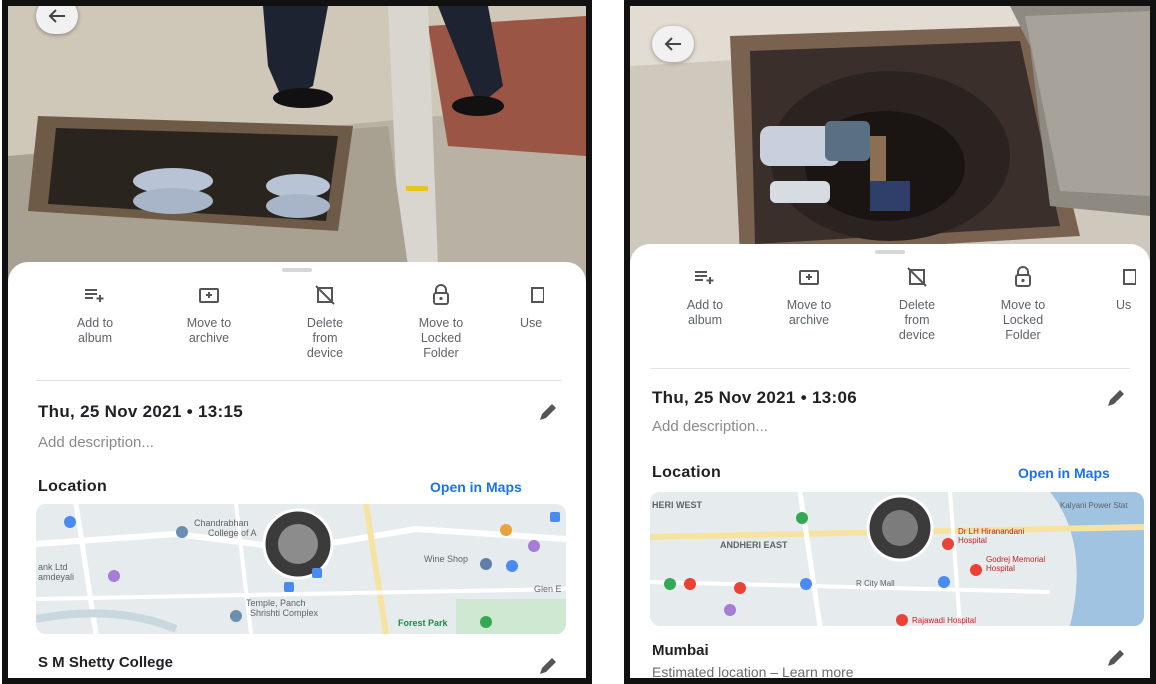 This screenshot has width=1156, height=684. Describe the element at coordinates (677, 505) in the screenshot. I see `map-label: HERI WEST` at that location.